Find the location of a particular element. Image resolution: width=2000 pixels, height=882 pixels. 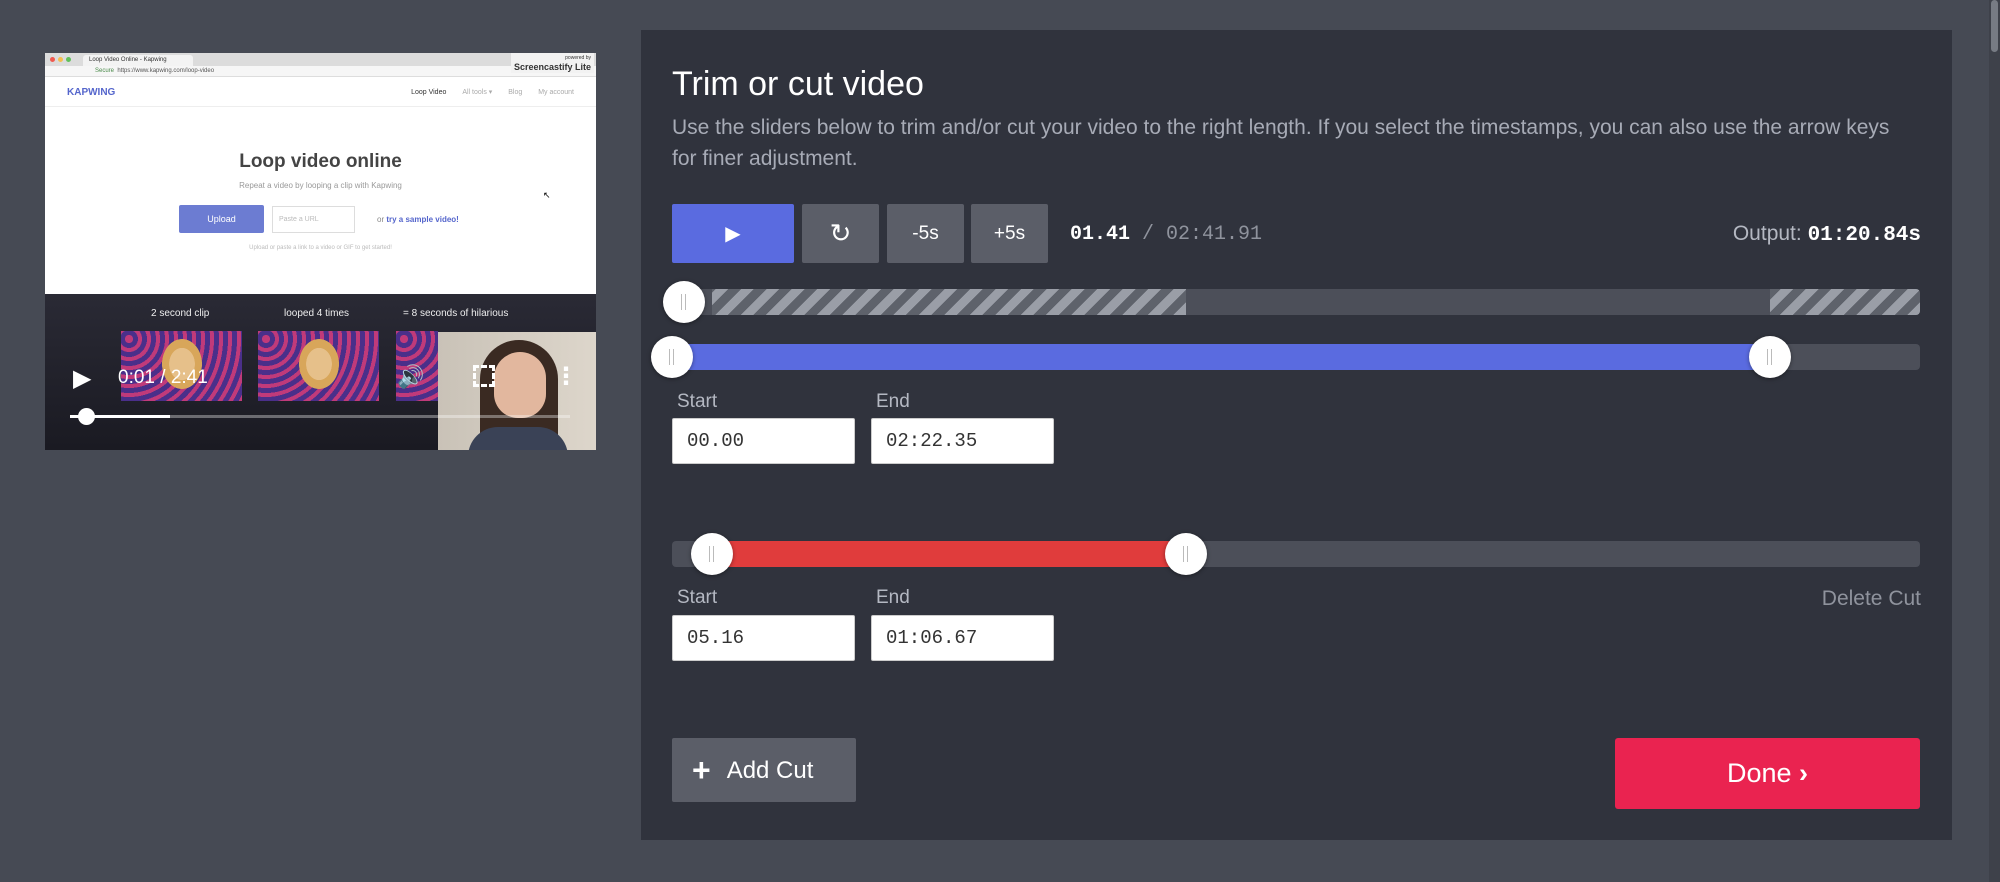

forward-5s-button: +5s is located at coordinates (1009, 233).